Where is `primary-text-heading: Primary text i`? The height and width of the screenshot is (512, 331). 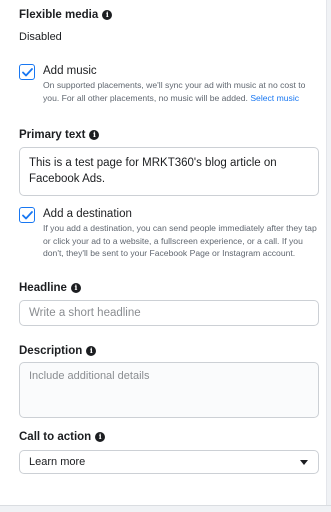
primary-text-heading: Primary text i is located at coordinates (59, 135).